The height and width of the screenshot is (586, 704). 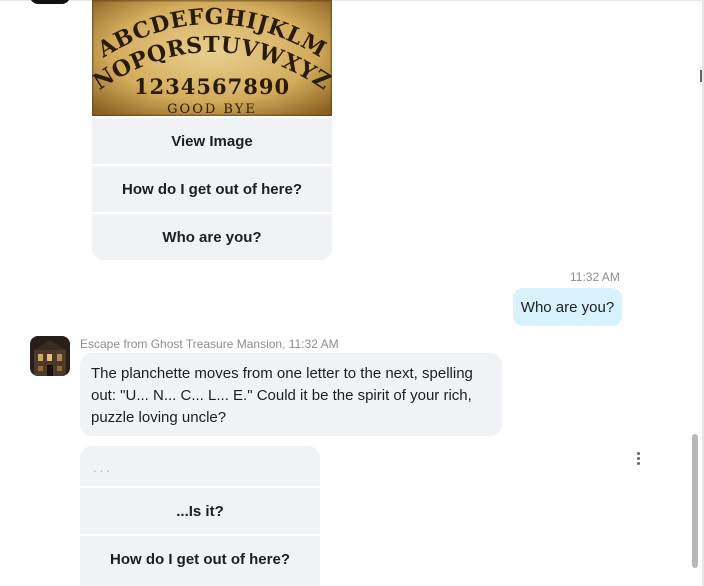 I want to click on mansion-avatar-image, so click(x=50, y=356).